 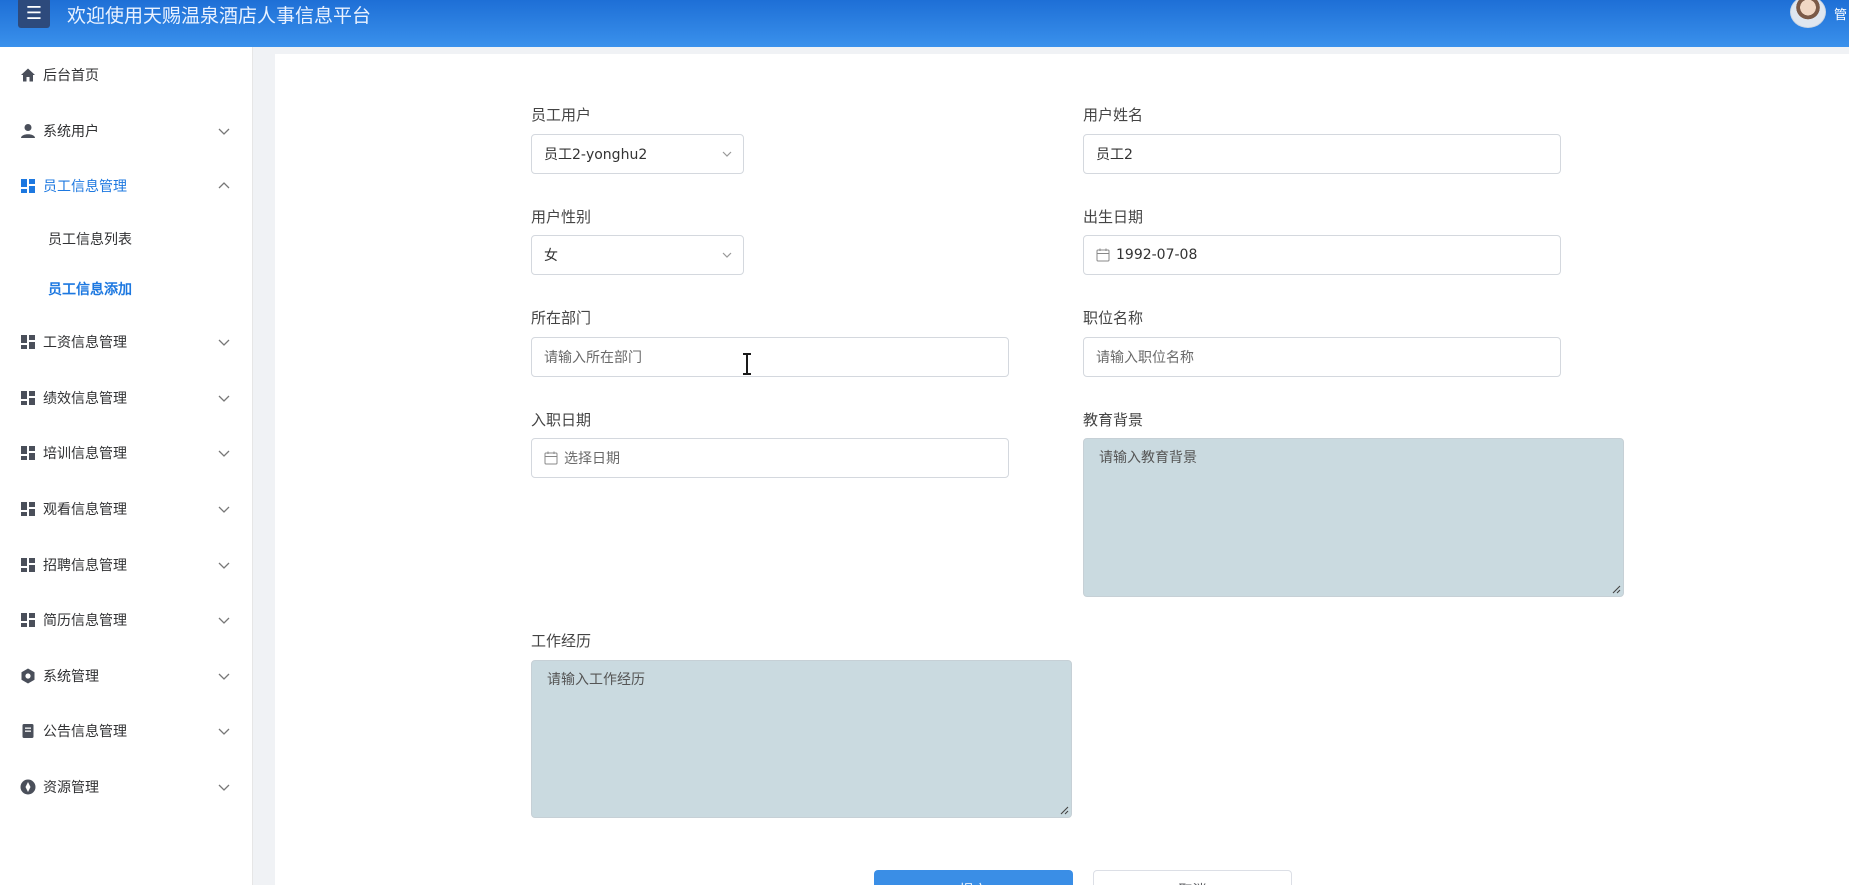 What do you see at coordinates (1148, 458) in the screenshot?
I see `education-placeholder: 请输入教育背景` at bounding box center [1148, 458].